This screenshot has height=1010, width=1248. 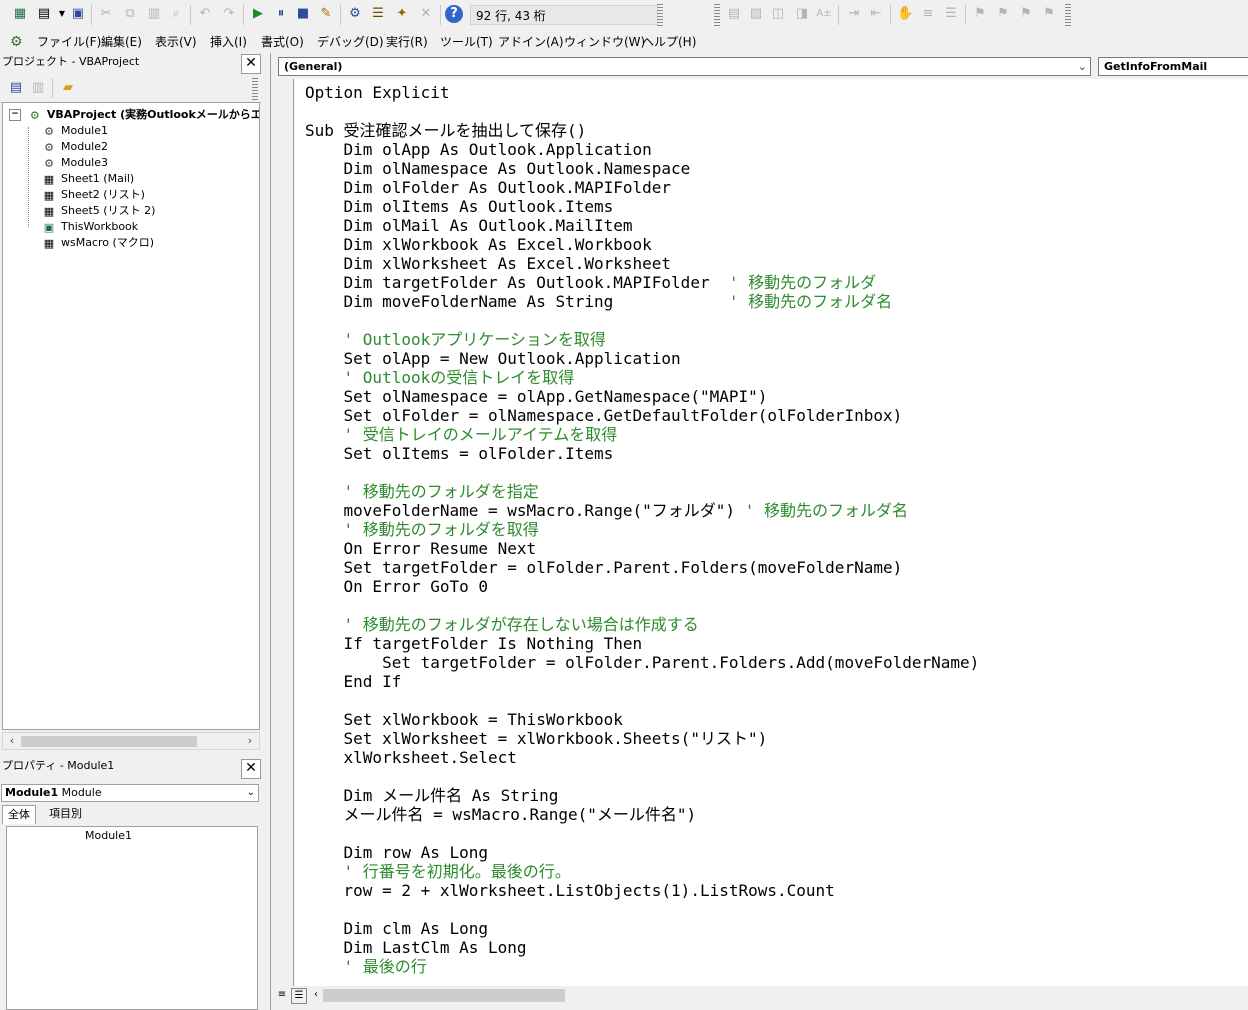 What do you see at coordinates (440, 377) in the screenshot?
I see `code-line: ' Outlookの受信トレイを取得` at bounding box center [440, 377].